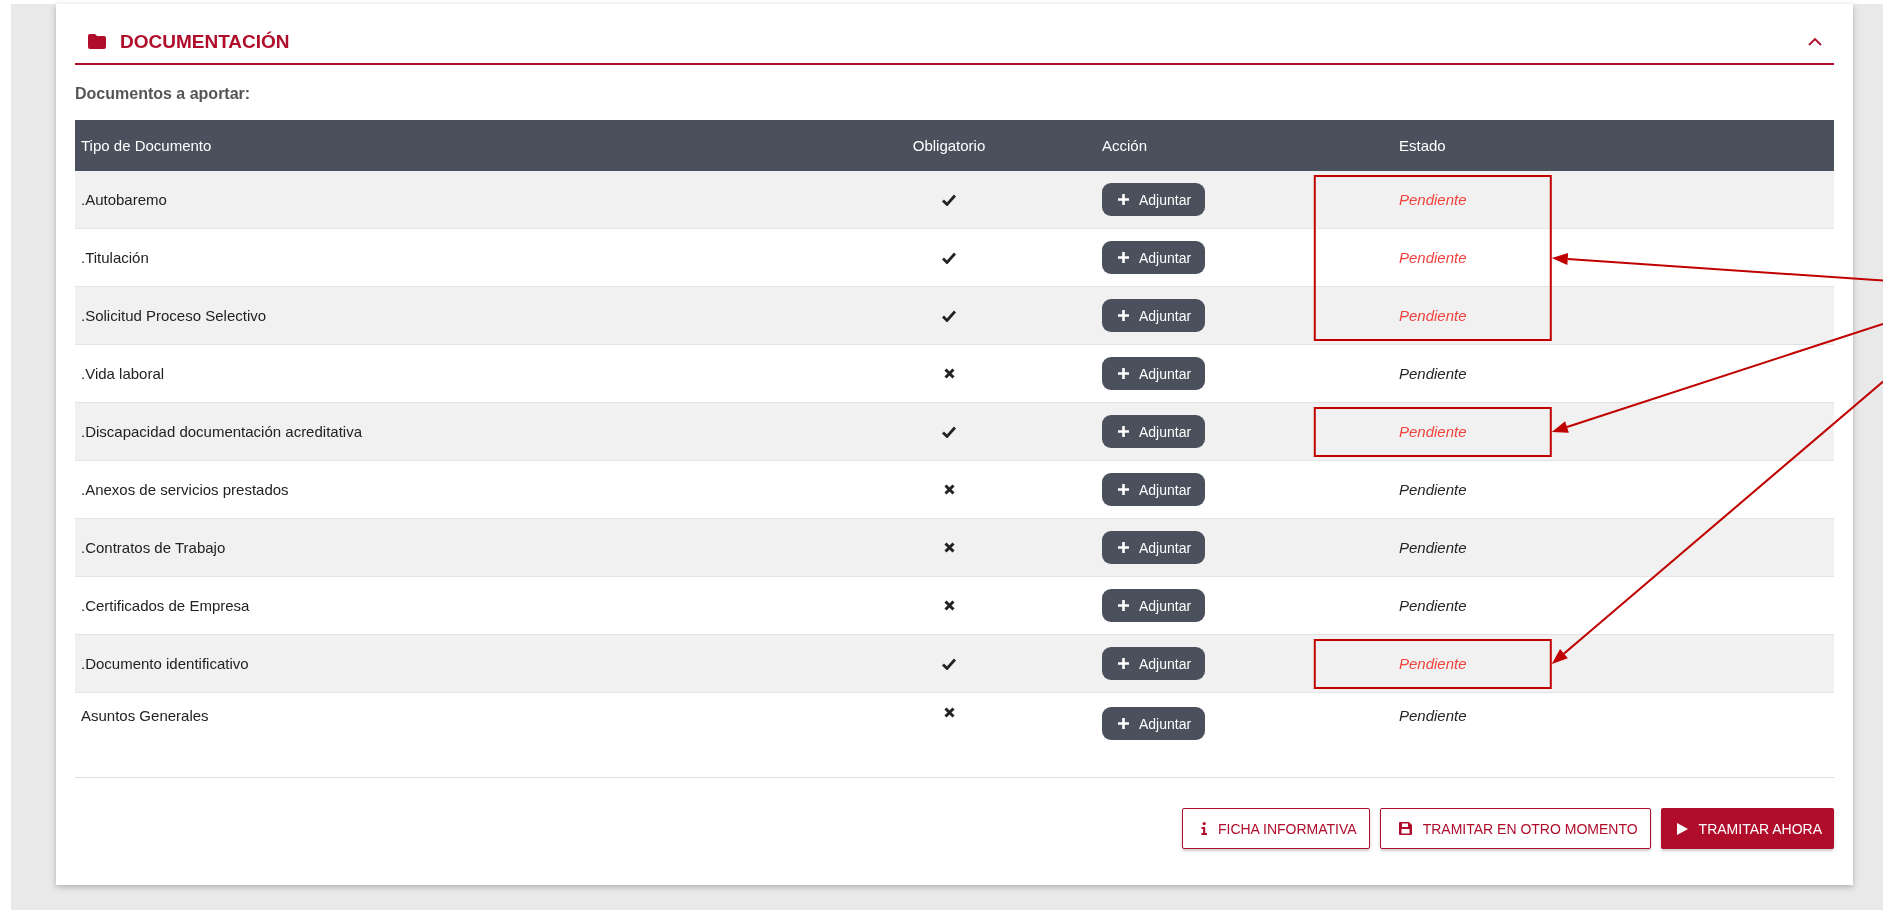 The image size is (1883, 910). Describe the element at coordinates (1203, 828) in the screenshot. I see `info-icon` at that location.